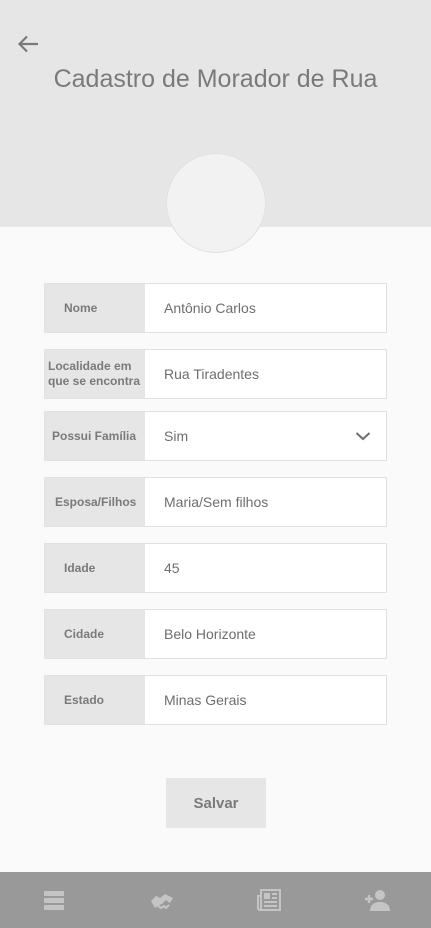  I want to click on list-view-icon, so click(53, 900).